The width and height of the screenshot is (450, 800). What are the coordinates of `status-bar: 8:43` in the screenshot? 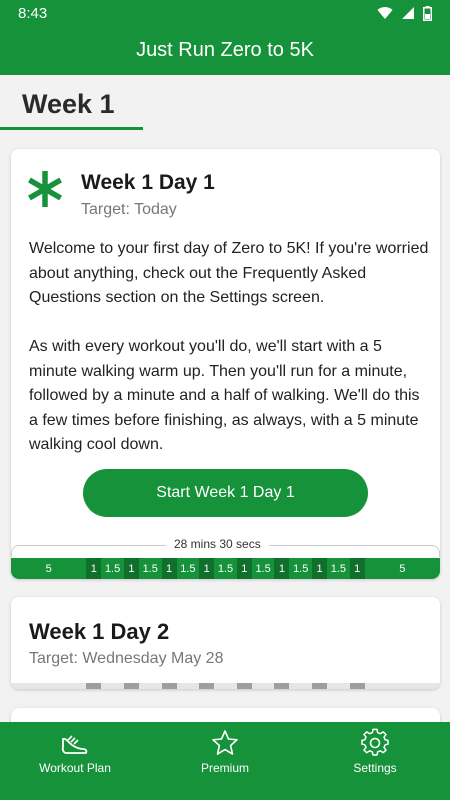 It's located at (225, 13).